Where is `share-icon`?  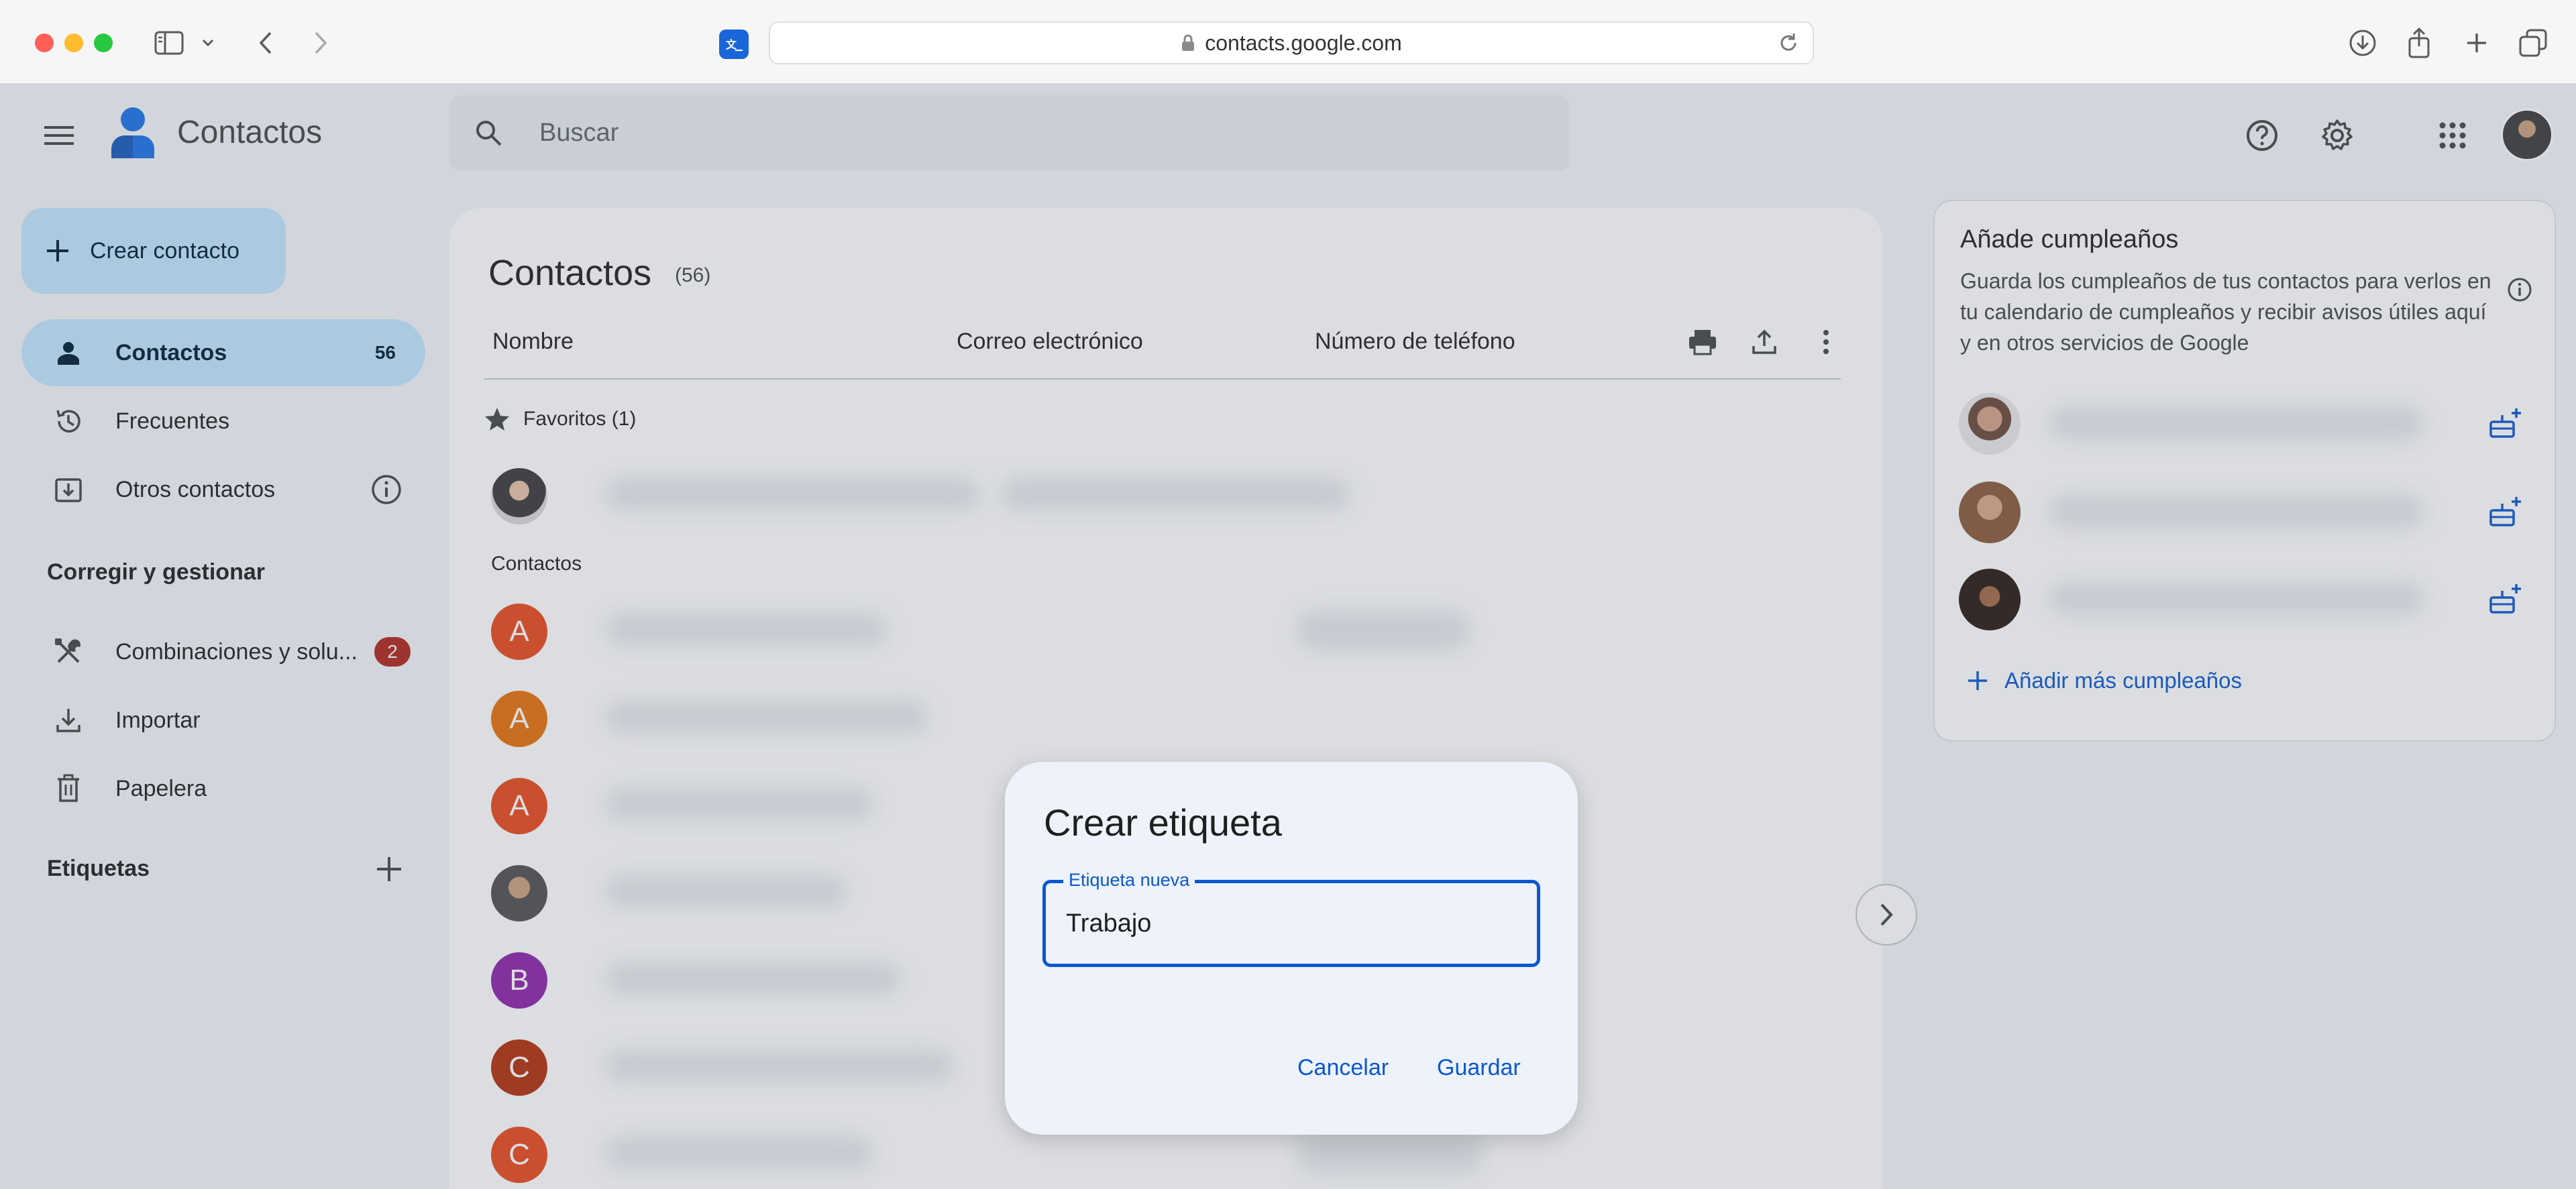
share-icon is located at coordinates (2419, 43).